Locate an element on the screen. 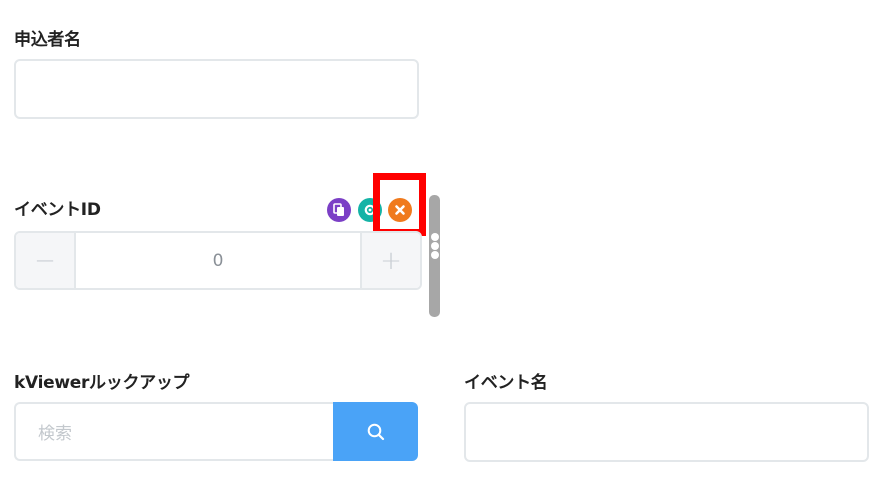 The width and height of the screenshot is (896, 503). event-id-label: イベントID is located at coordinates (57, 210).